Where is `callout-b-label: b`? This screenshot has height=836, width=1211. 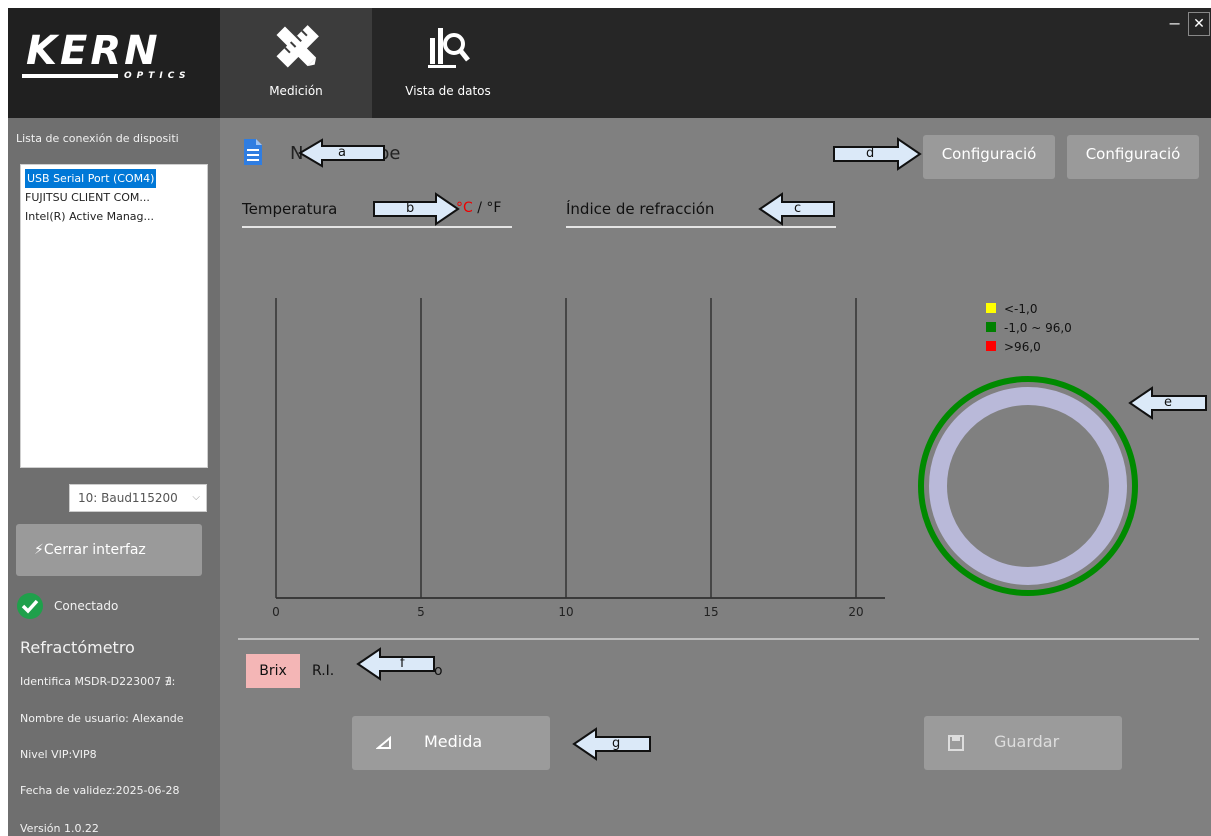
callout-b-label: b is located at coordinates (410, 208).